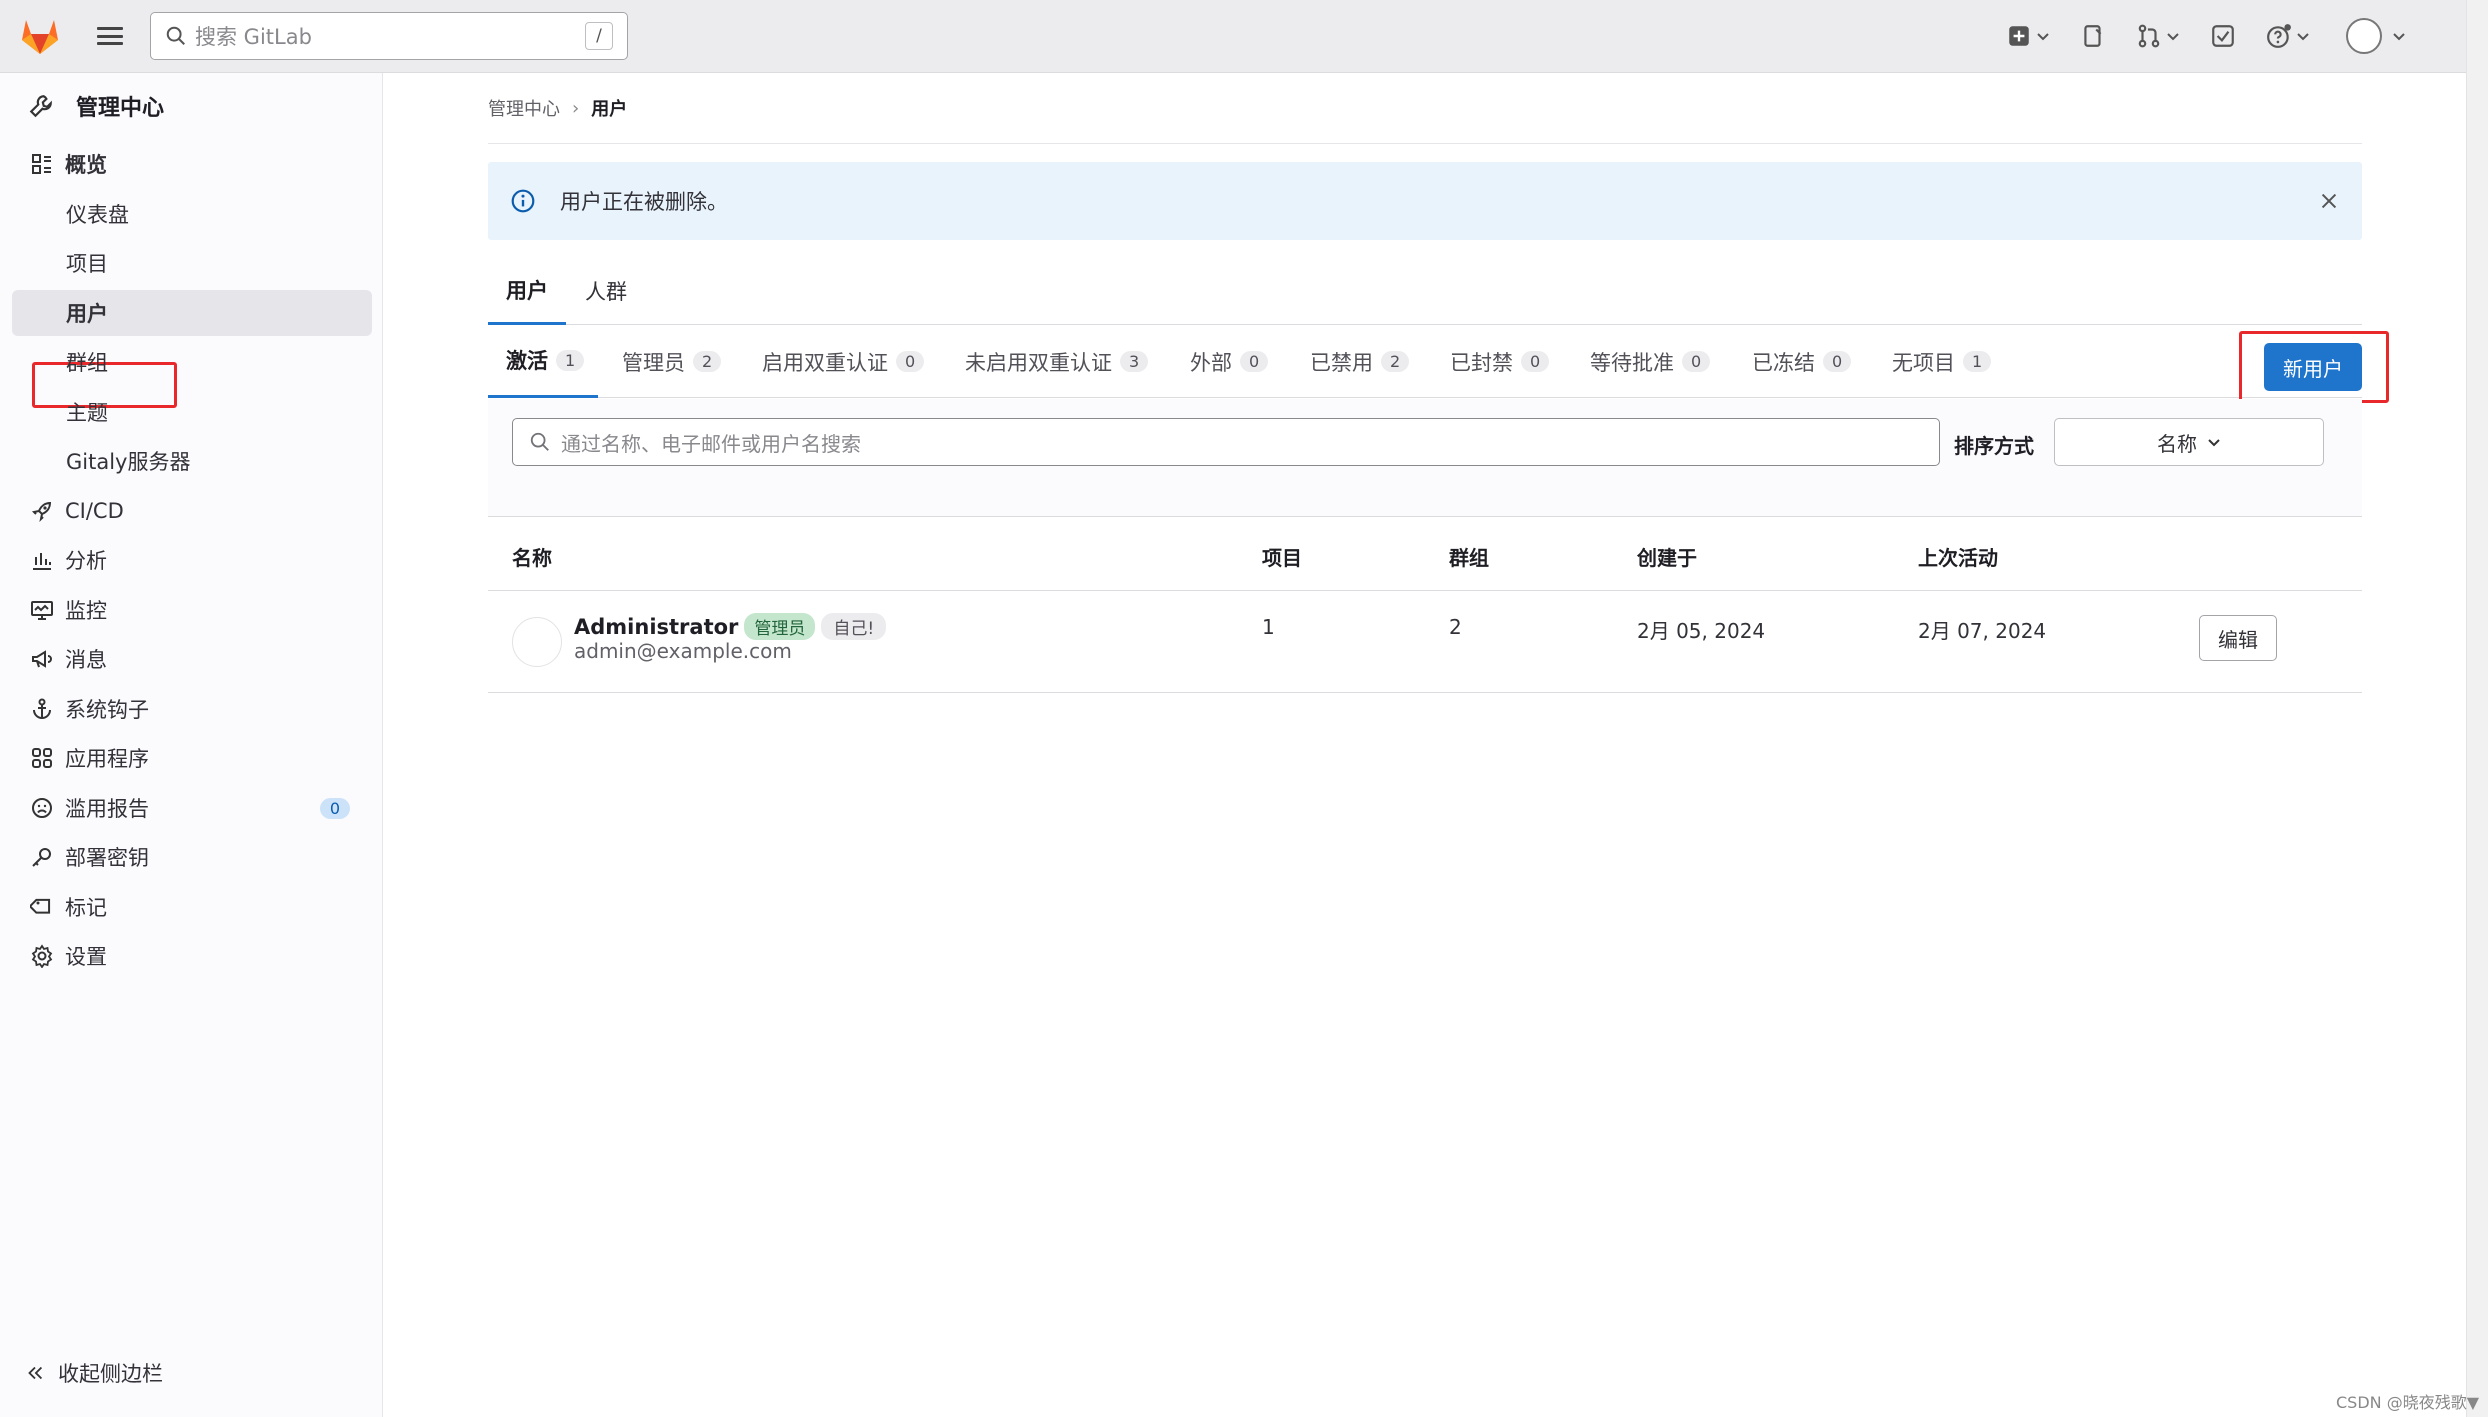 This screenshot has height=1417, width=2488. I want to click on tab-cohorts: 人群, so click(606, 291).